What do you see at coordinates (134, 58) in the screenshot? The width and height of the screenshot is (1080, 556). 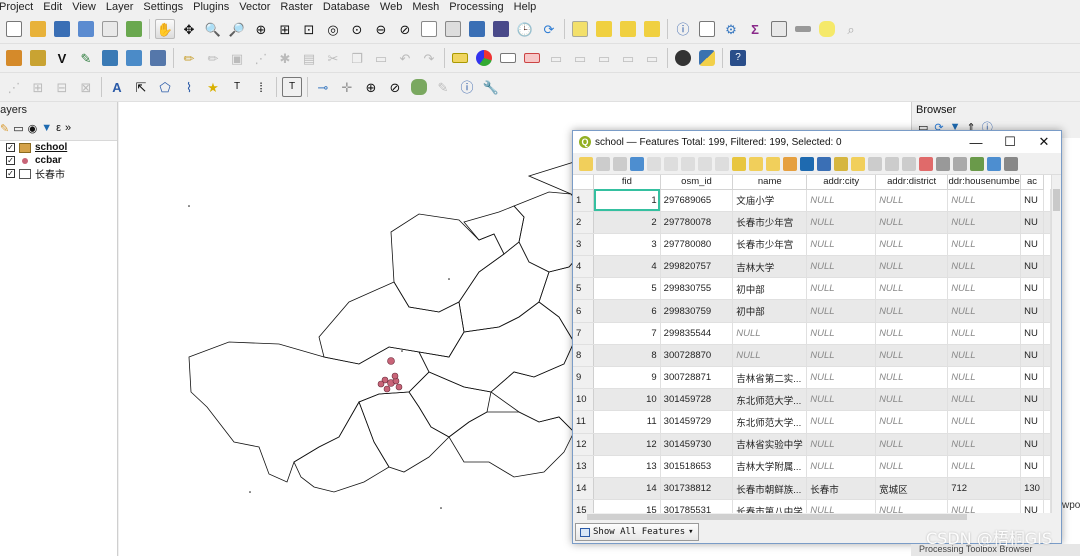 I see `add-wms-icon` at bounding box center [134, 58].